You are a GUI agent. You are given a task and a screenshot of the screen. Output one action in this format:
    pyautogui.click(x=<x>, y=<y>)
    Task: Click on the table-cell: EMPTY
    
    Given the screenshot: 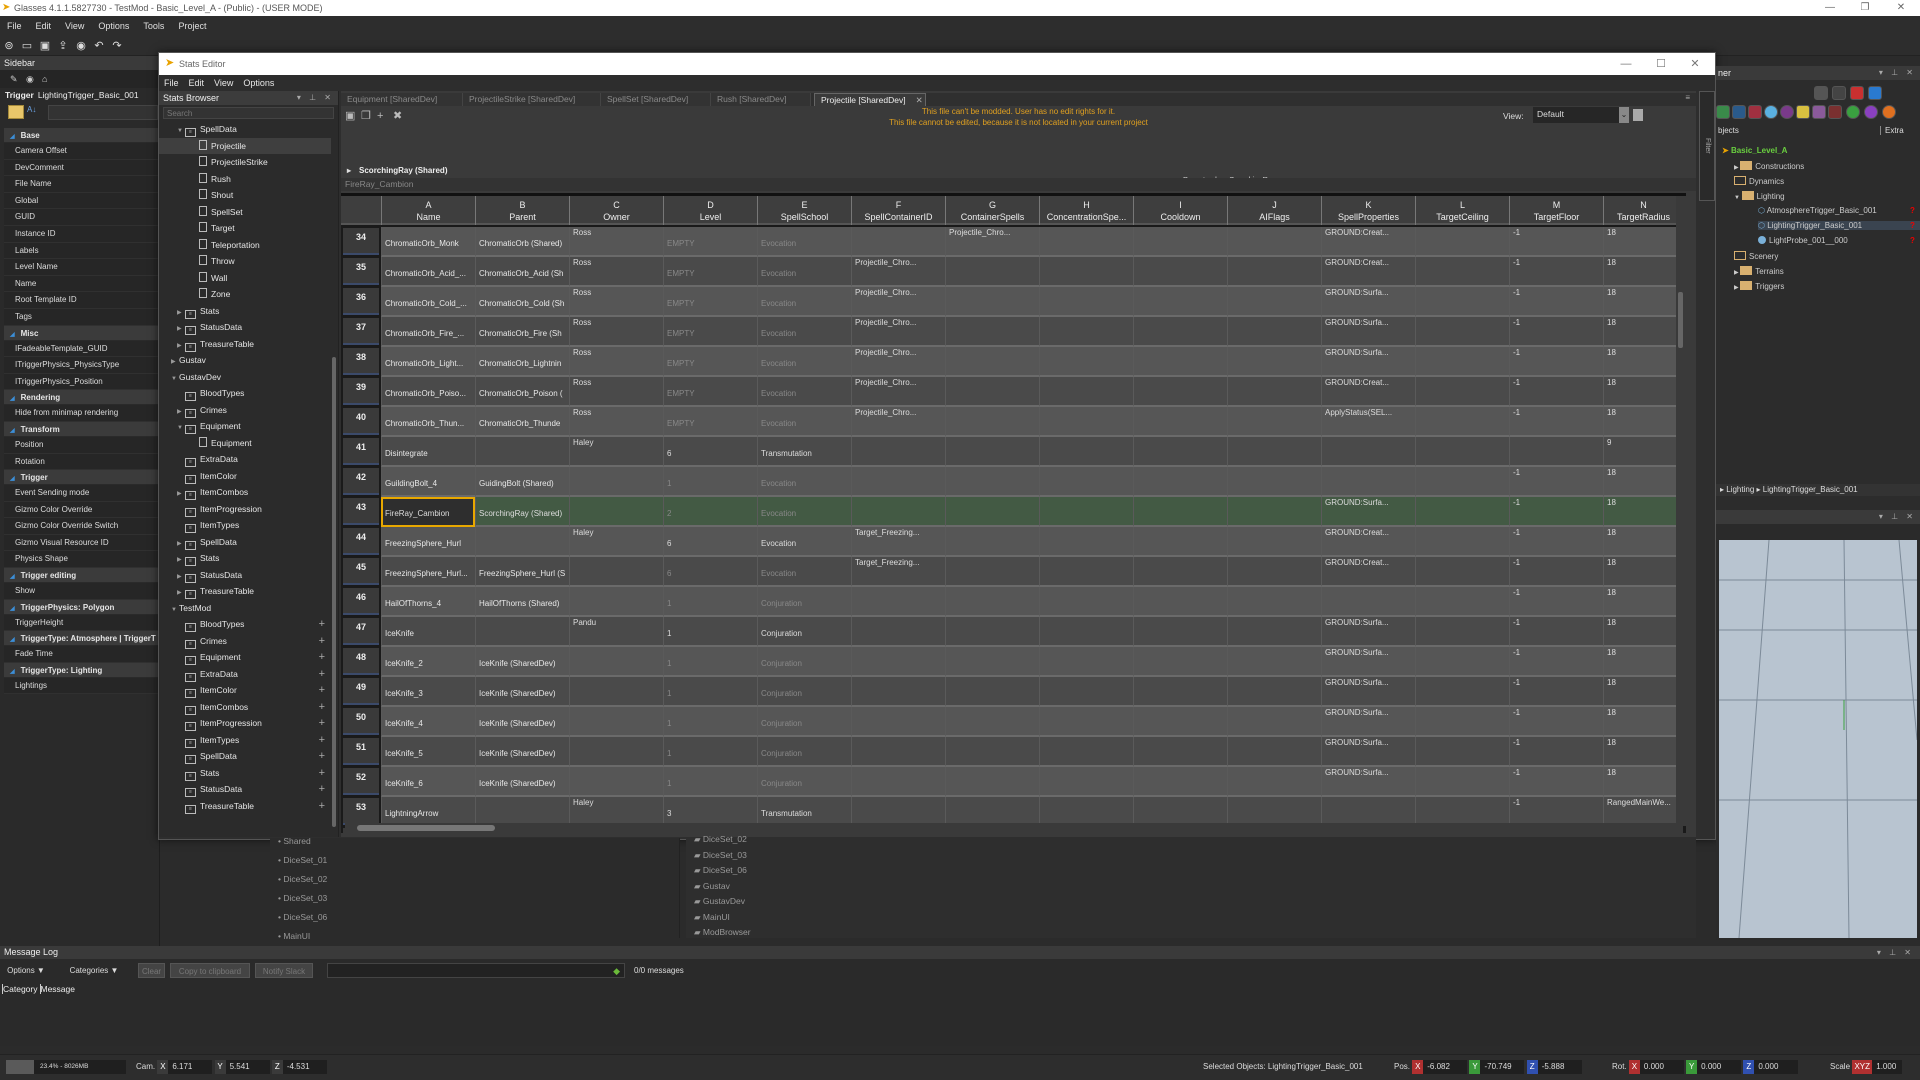 What is the action you would take?
    pyautogui.click(x=710, y=392)
    